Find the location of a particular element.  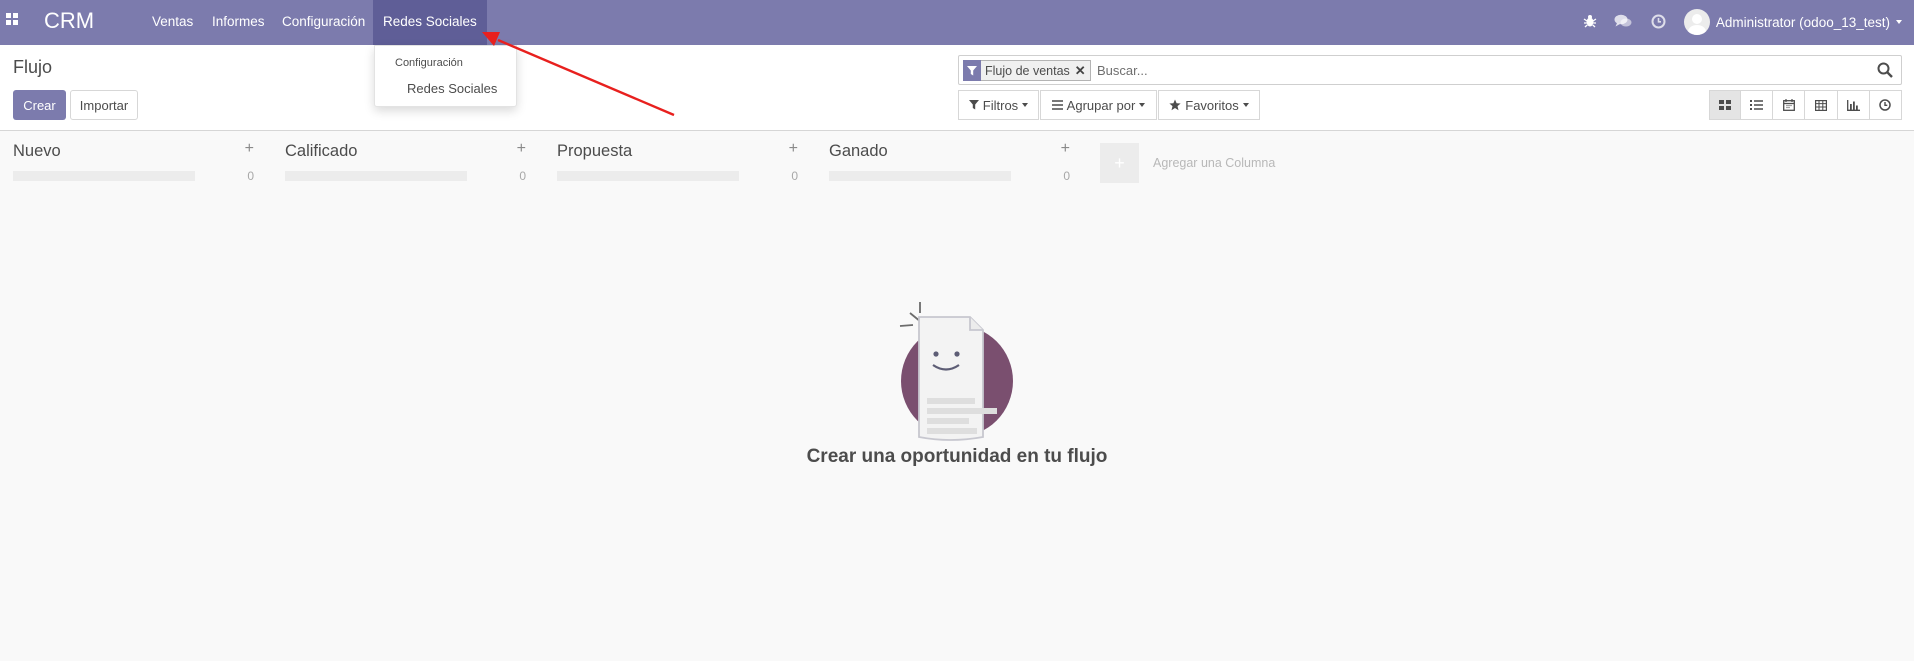

menu-item-ventas: Ventas is located at coordinates (172, 22).